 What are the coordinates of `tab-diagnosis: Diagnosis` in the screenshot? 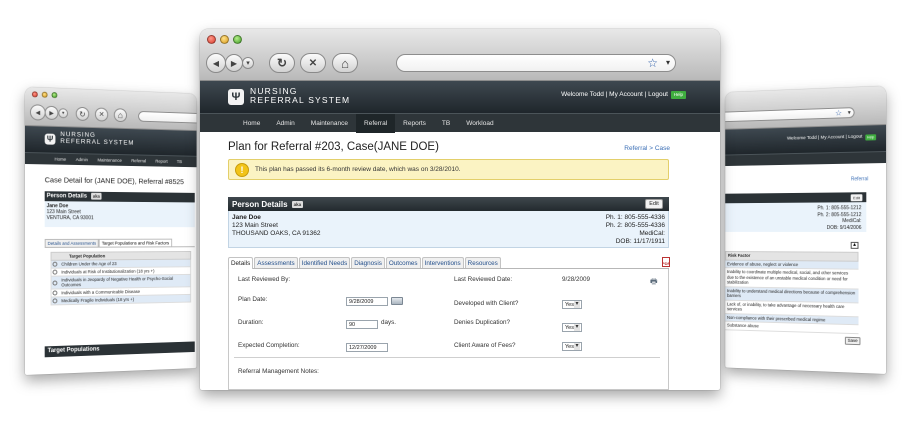 It's located at (368, 262).